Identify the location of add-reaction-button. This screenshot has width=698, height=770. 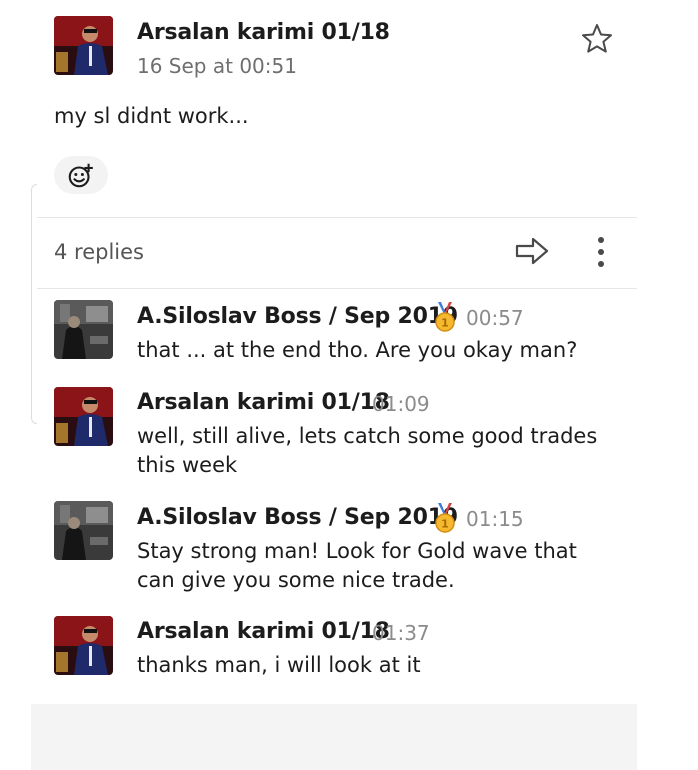
(81, 175).